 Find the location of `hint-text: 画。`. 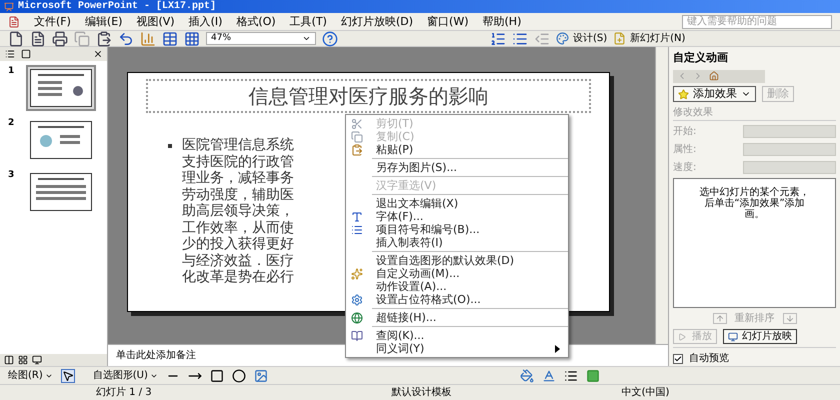

hint-text: 画。 is located at coordinates (754, 214).